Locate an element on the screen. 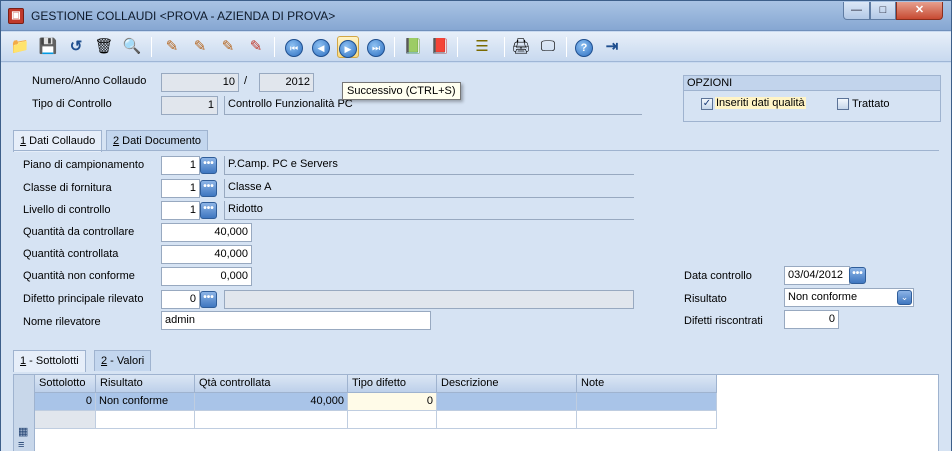 Image resolution: width=952 pixels, height=451 pixels. next-icon: ▶ is located at coordinates (348, 49).